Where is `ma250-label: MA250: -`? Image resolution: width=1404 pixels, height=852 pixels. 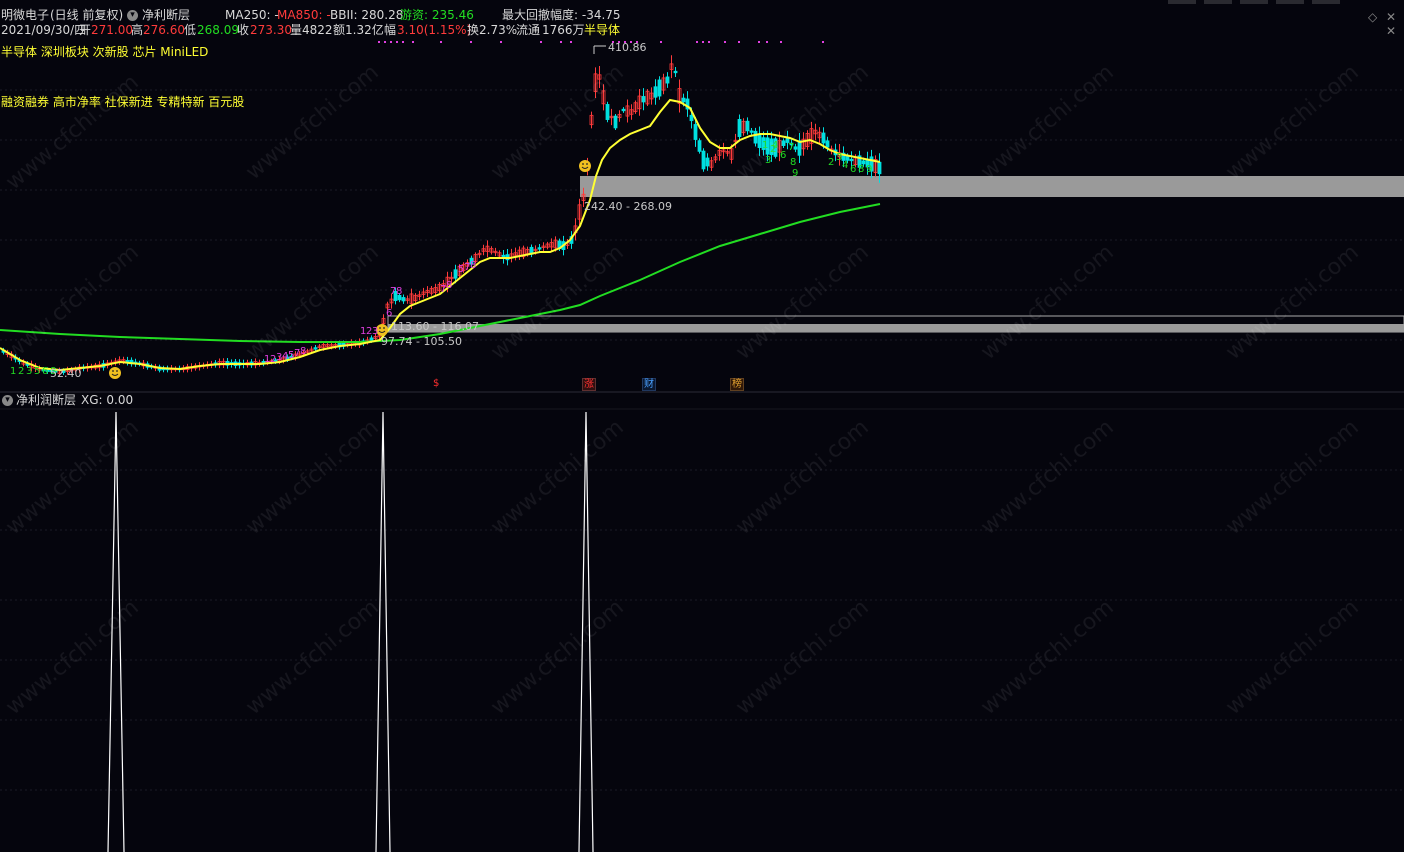
ma250-label: MA250: - is located at coordinates (252, 15).